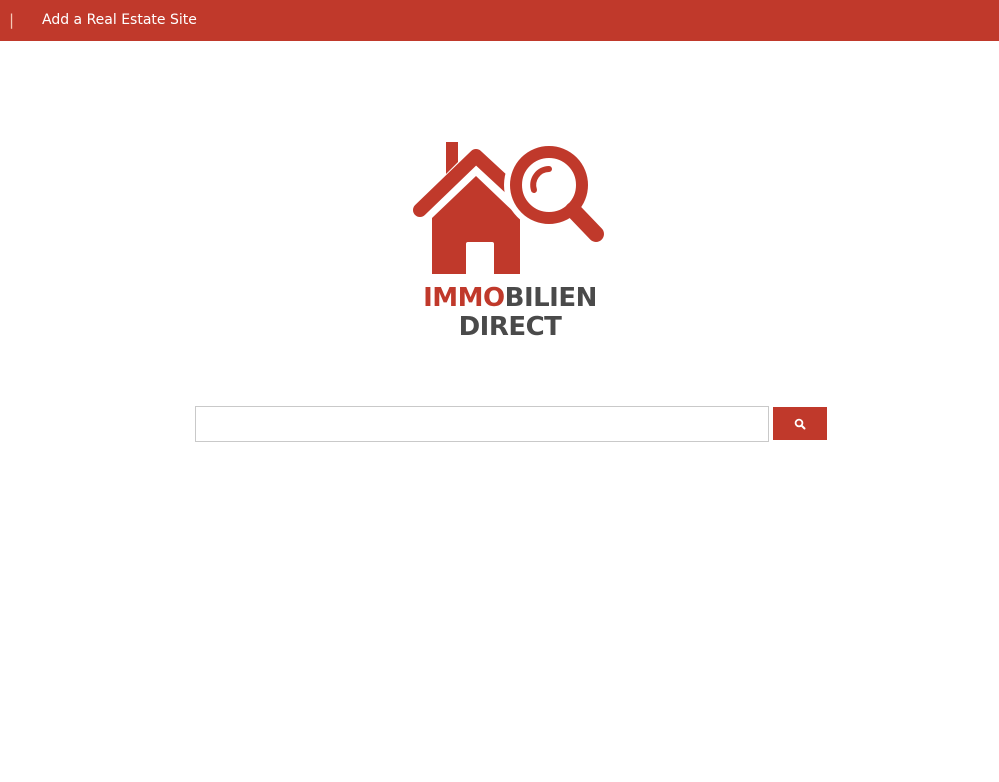 The height and width of the screenshot is (782, 999). Describe the element at coordinates (551, 298) in the screenshot. I see `logo-word-bilien: BILIEN` at that location.